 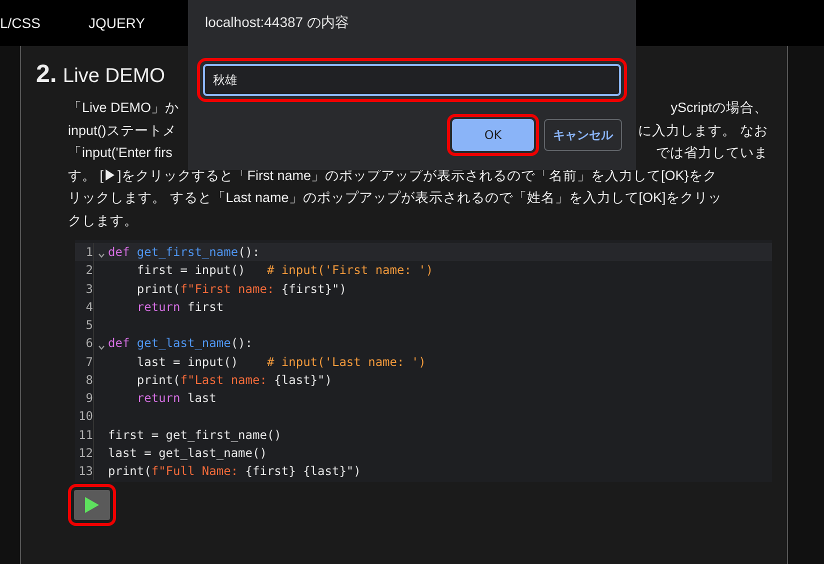 I want to click on section-title: Live DEMO, so click(x=114, y=76).